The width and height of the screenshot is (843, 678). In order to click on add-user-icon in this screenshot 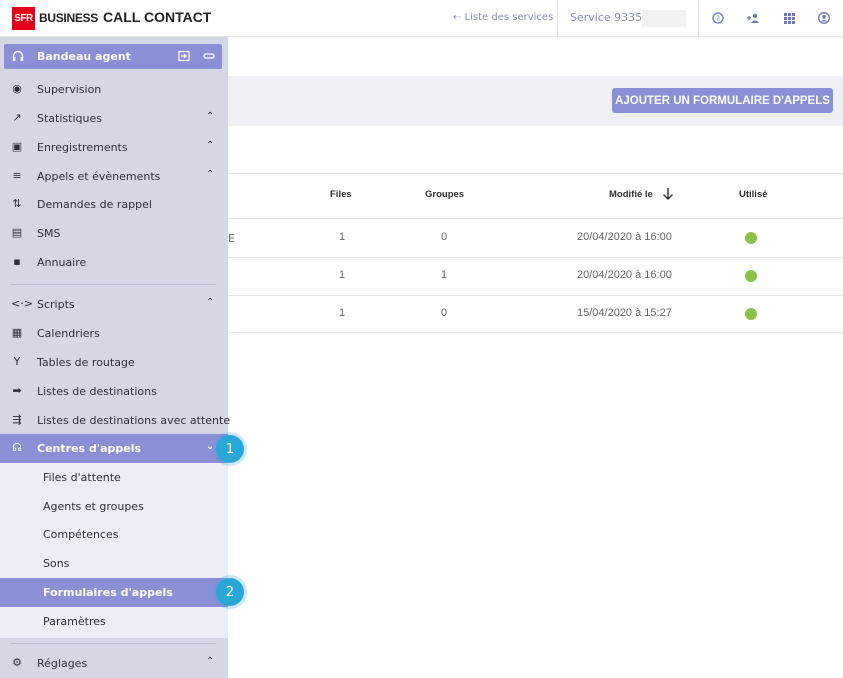, I will do `click(753, 18)`.